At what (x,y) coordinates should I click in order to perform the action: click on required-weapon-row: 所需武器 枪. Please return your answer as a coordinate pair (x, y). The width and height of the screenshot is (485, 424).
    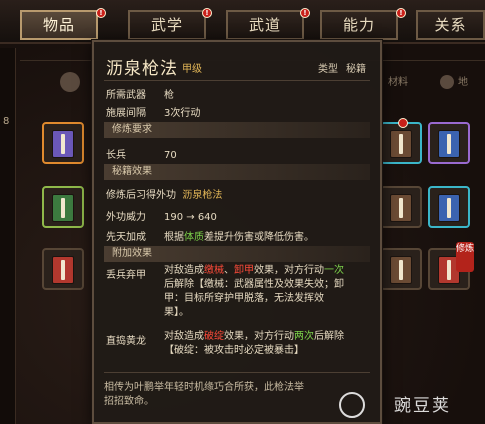
    Looking at the image, I should click on (140, 93).